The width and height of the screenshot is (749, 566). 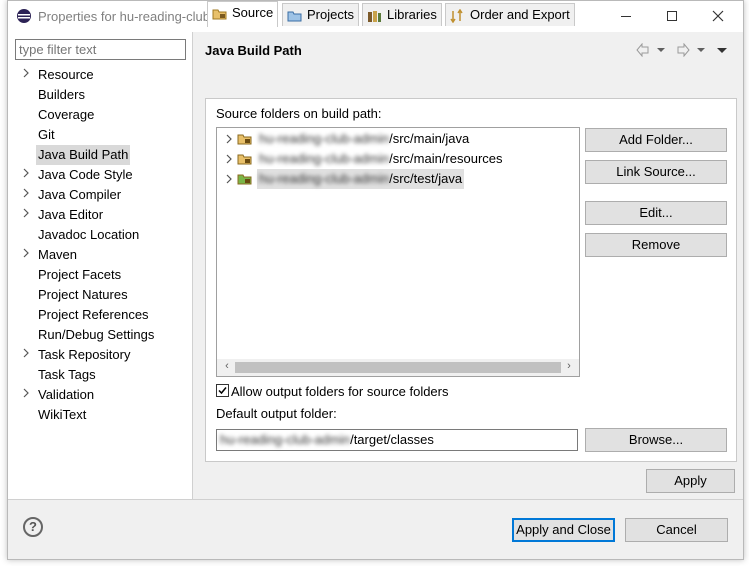 I want to click on tree-item: Java Build Path, so click(x=100, y=155).